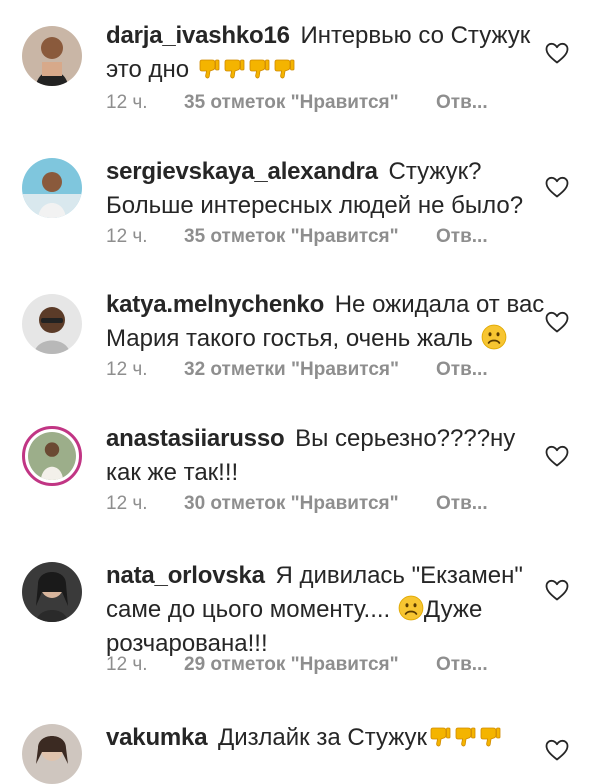  I want to click on likes-count-link: 32 отметки "Нравится", so click(291, 370).